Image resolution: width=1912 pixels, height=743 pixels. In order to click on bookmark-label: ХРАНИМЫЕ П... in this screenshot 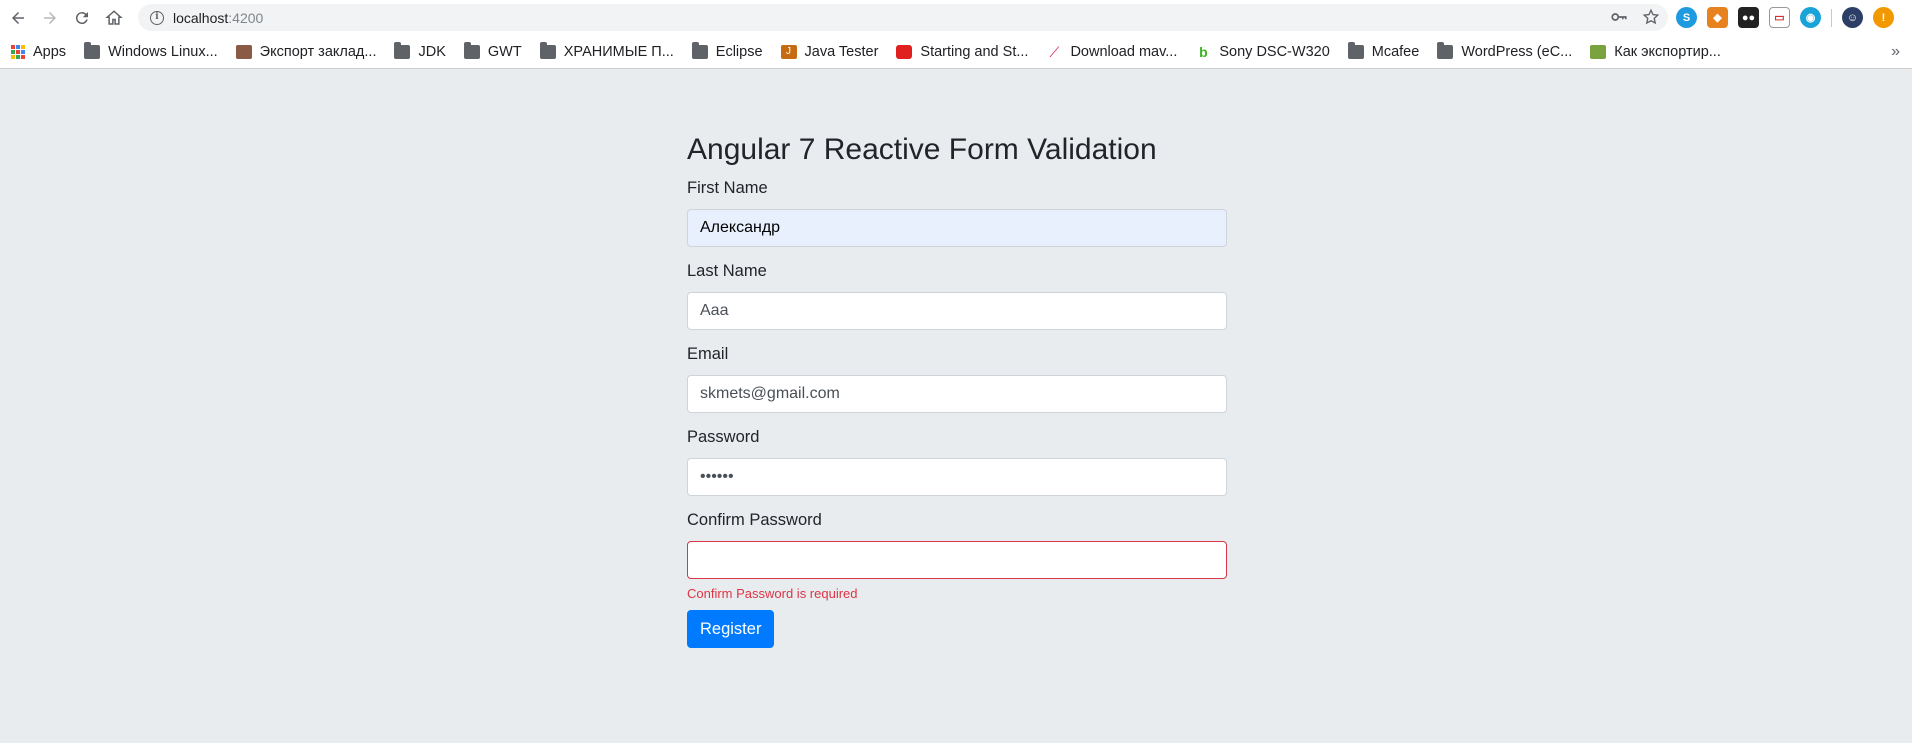, I will do `click(618, 51)`.